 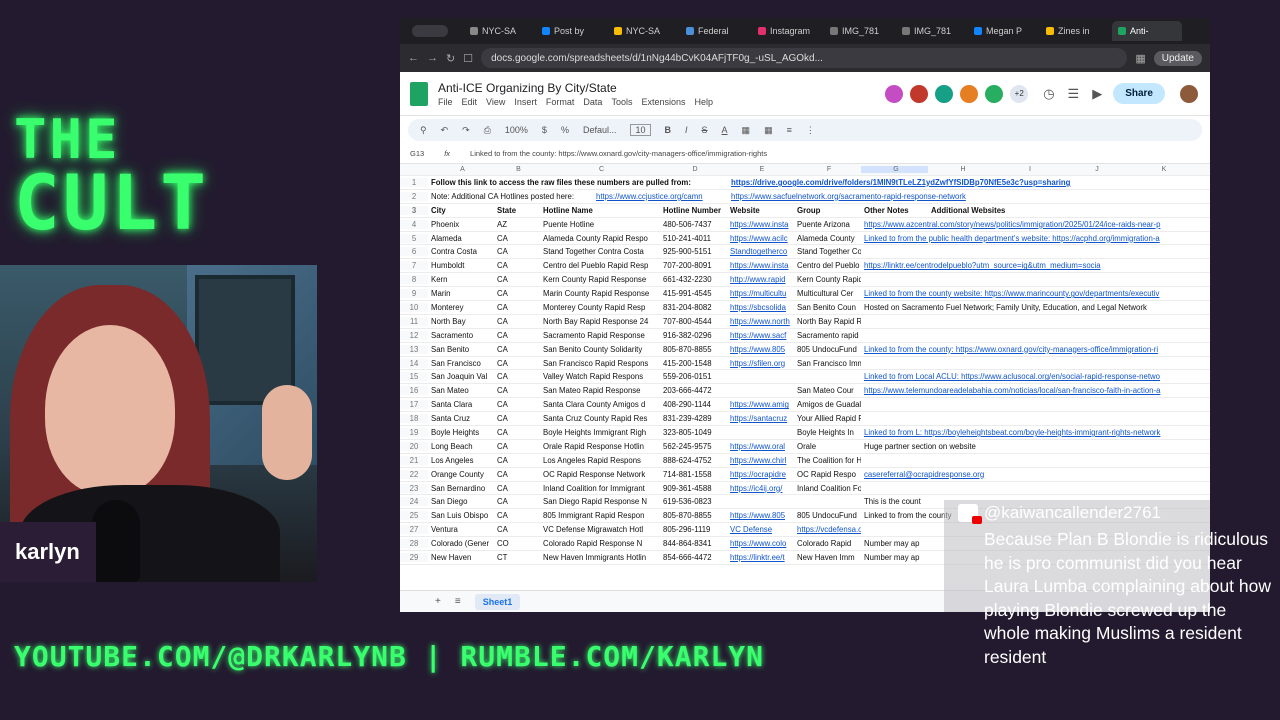 What do you see at coordinates (1140, 58) in the screenshot?
I see `extensions-icon: ▦` at bounding box center [1140, 58].